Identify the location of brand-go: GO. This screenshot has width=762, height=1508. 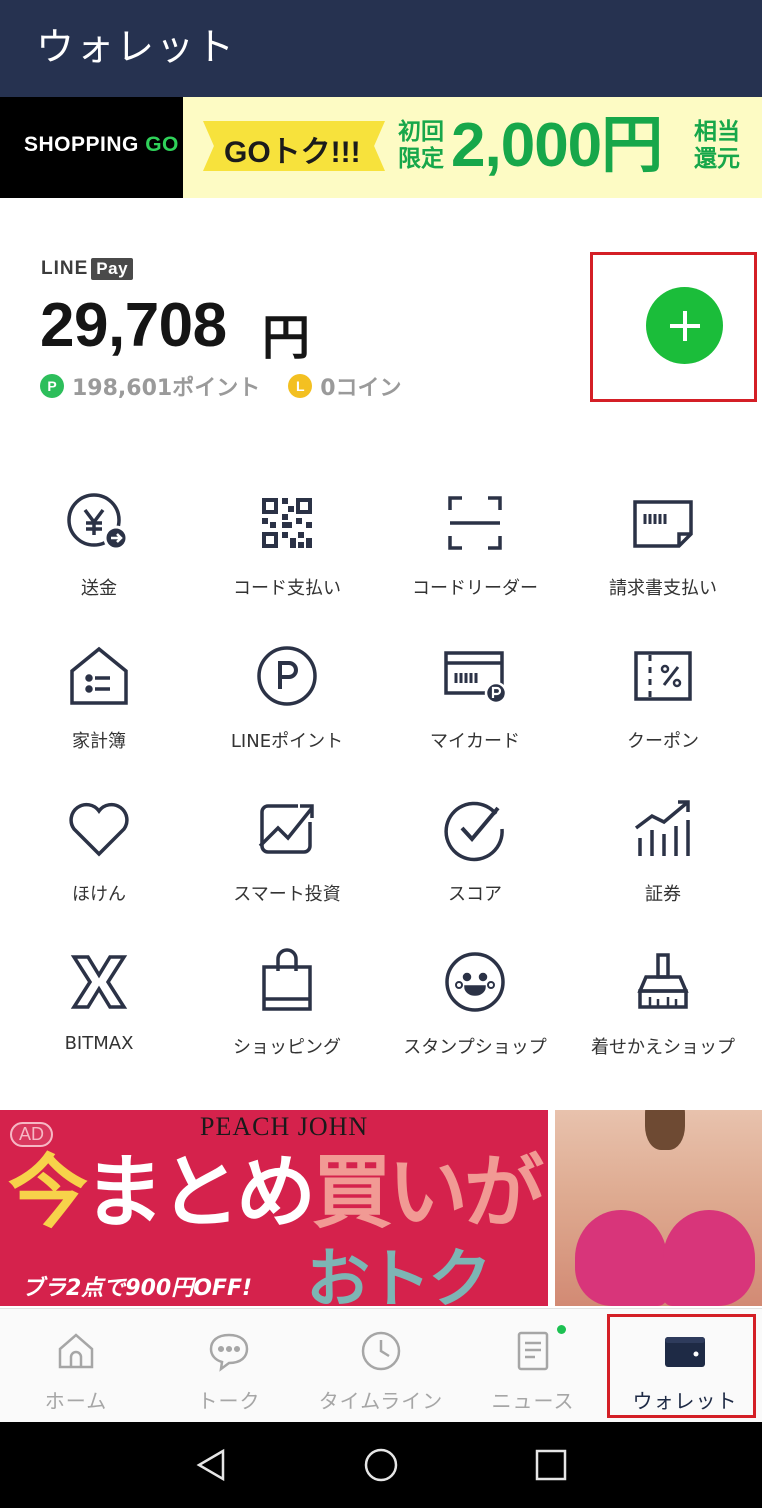
(162, 144).